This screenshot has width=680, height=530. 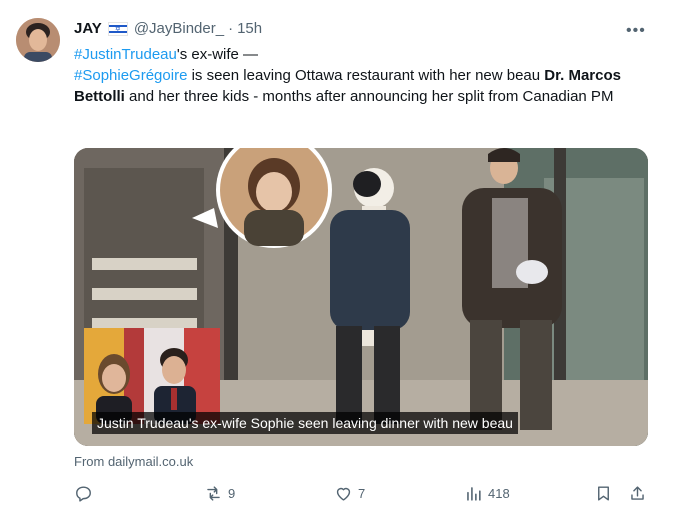 I want to click on share-icon, so click(x=637, y=493).